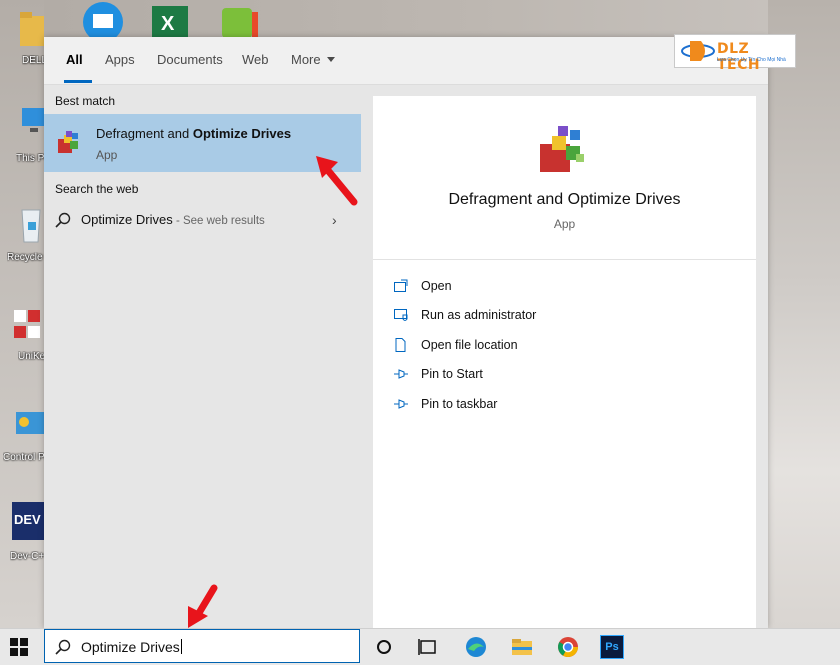  What do you see at coordinates (30, 225) in the screenshot?
I see `recycle-bin-icon` at bounding box center [30, 225].